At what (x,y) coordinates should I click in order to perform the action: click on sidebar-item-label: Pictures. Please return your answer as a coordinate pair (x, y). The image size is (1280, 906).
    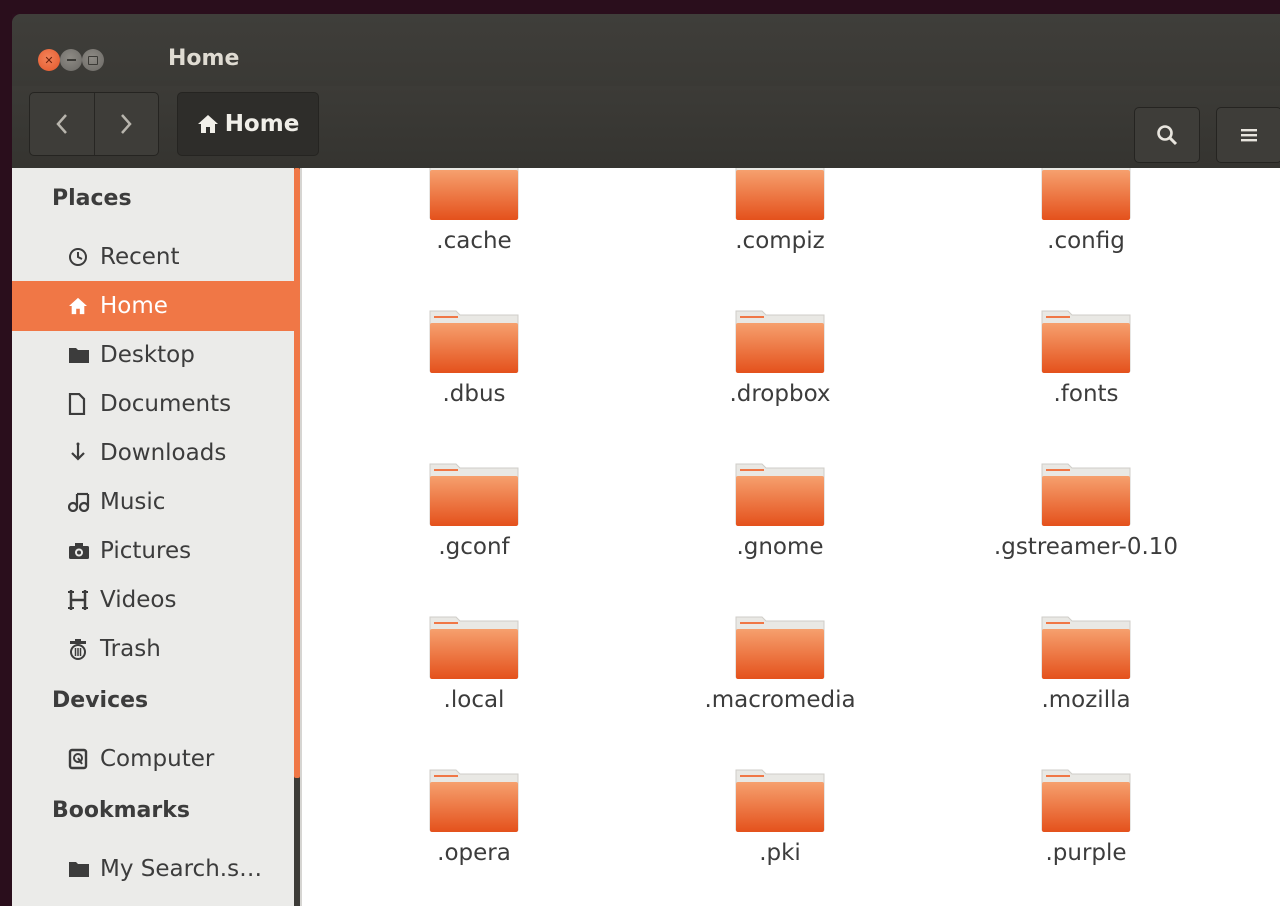
    Looking at the image, I should click on (146, 551).